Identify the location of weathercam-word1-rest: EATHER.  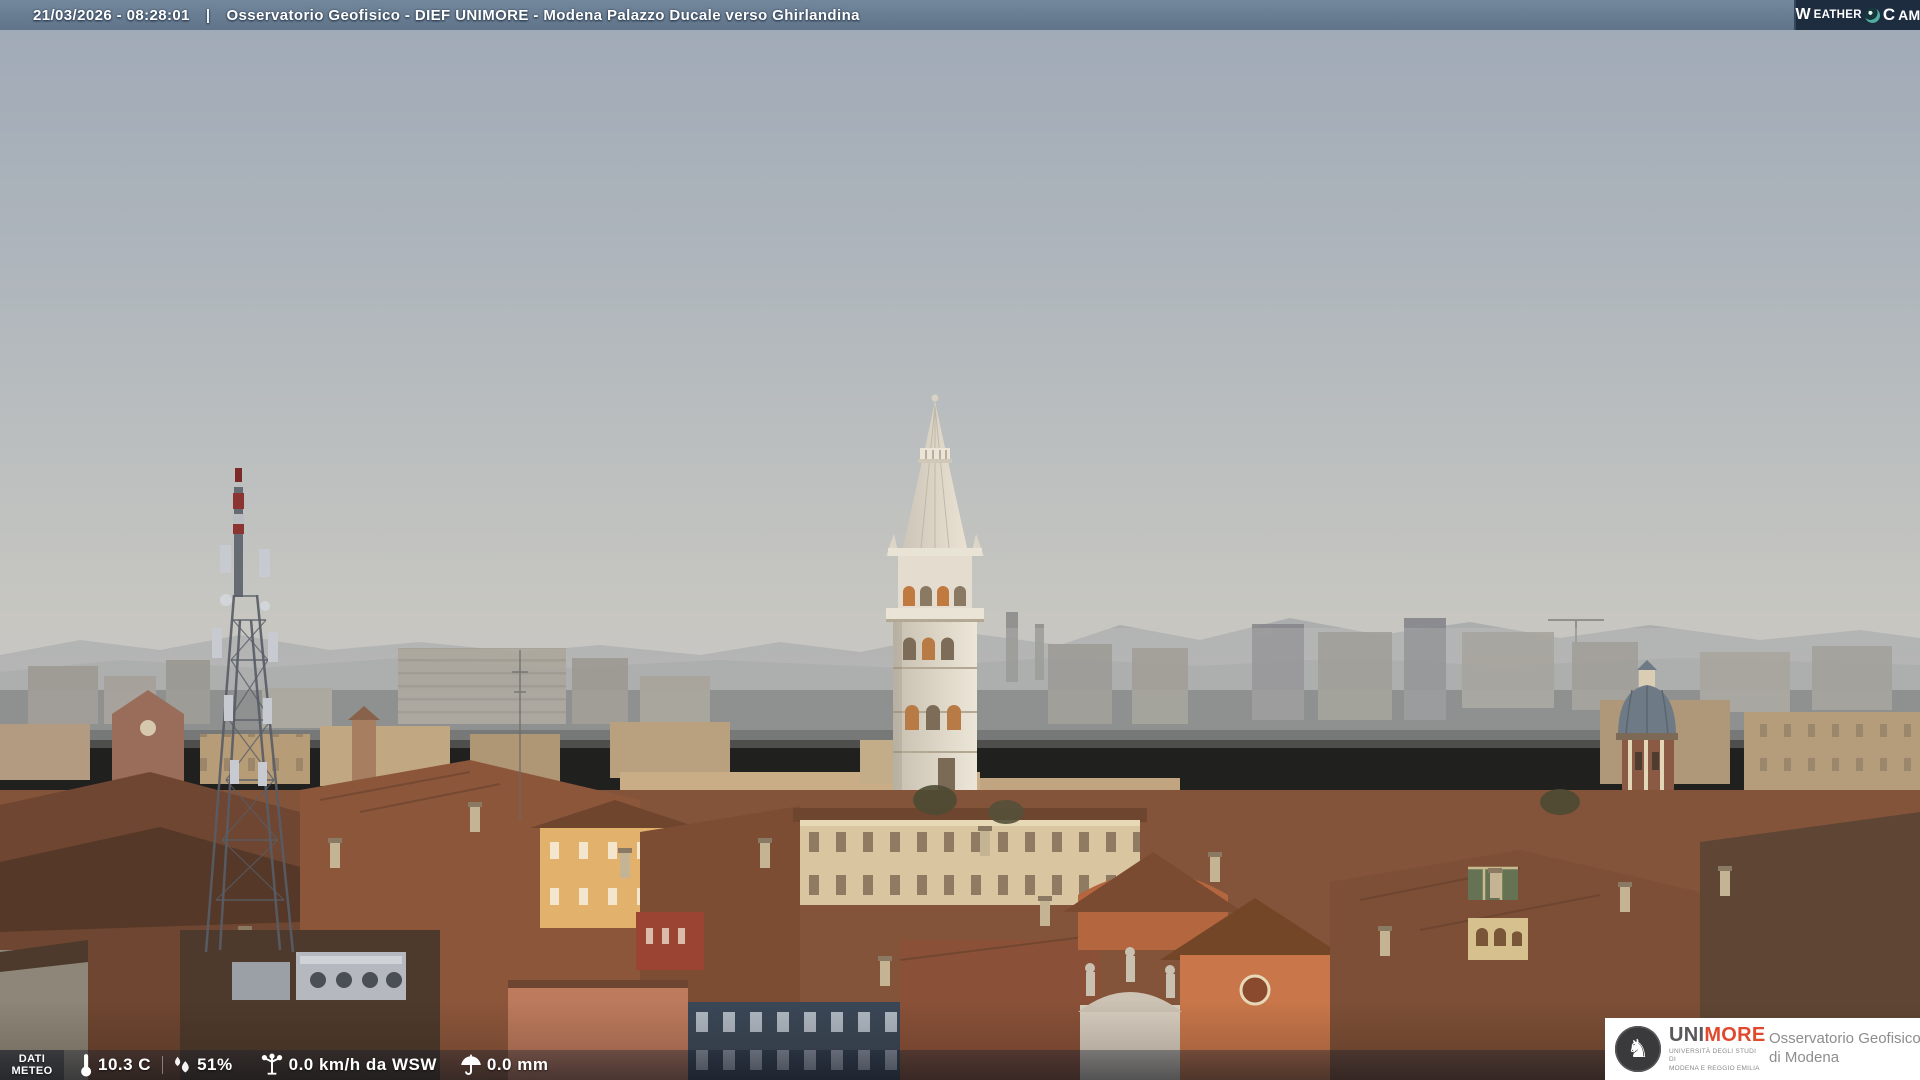
(1837, 15).